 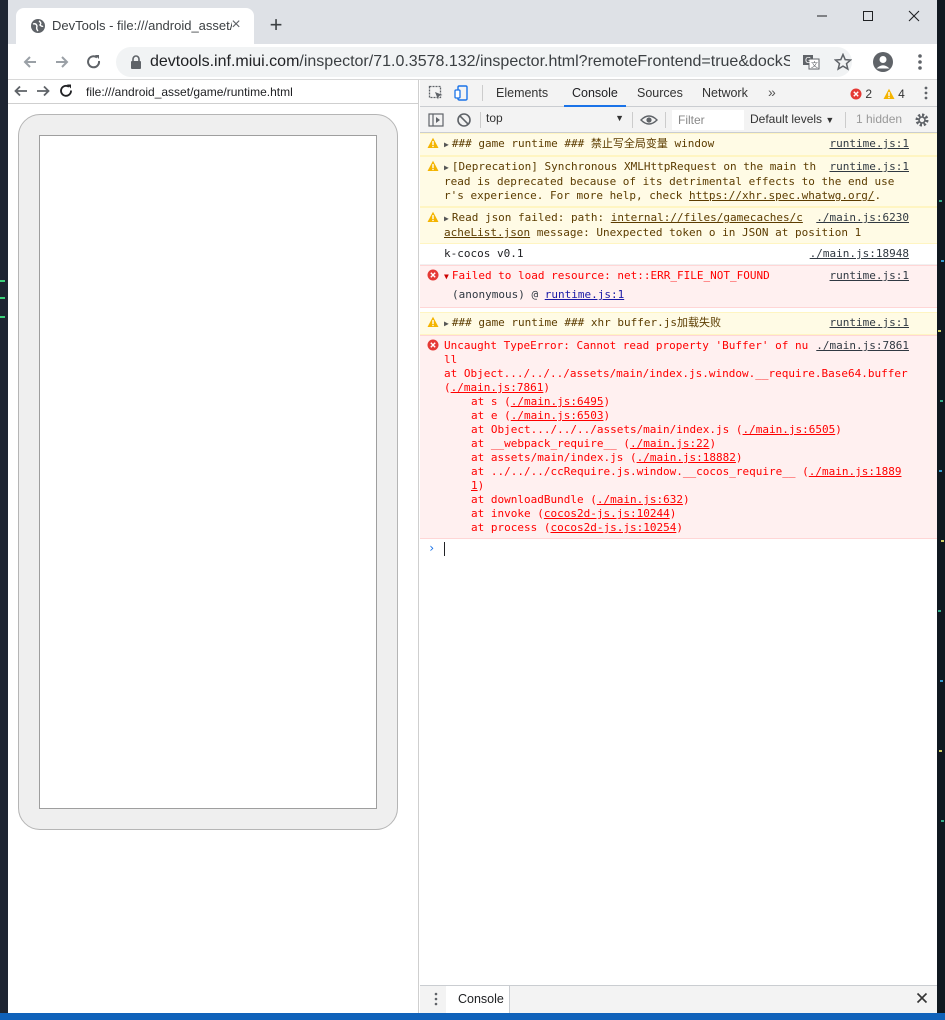 I want to click on chrome-menu-icon, so click(x=920, y=62).